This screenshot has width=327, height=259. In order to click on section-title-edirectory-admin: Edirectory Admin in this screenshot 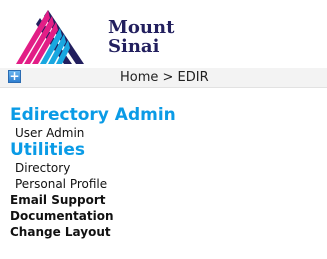, I will do `click(93, 115)`.